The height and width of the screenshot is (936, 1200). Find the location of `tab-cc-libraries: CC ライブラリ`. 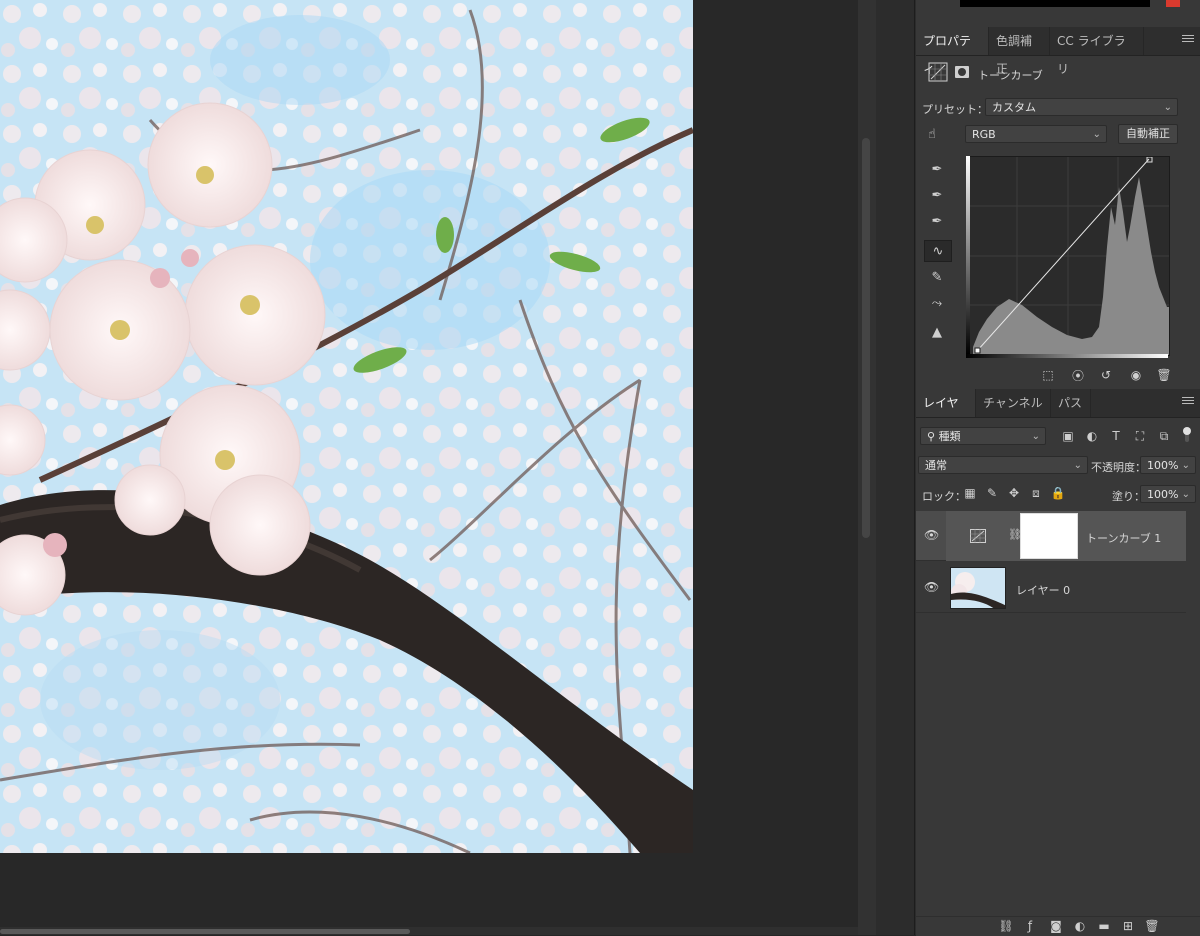

tab-cc-libraries: CC ライブラリ is located at coordinates (1097, 51).